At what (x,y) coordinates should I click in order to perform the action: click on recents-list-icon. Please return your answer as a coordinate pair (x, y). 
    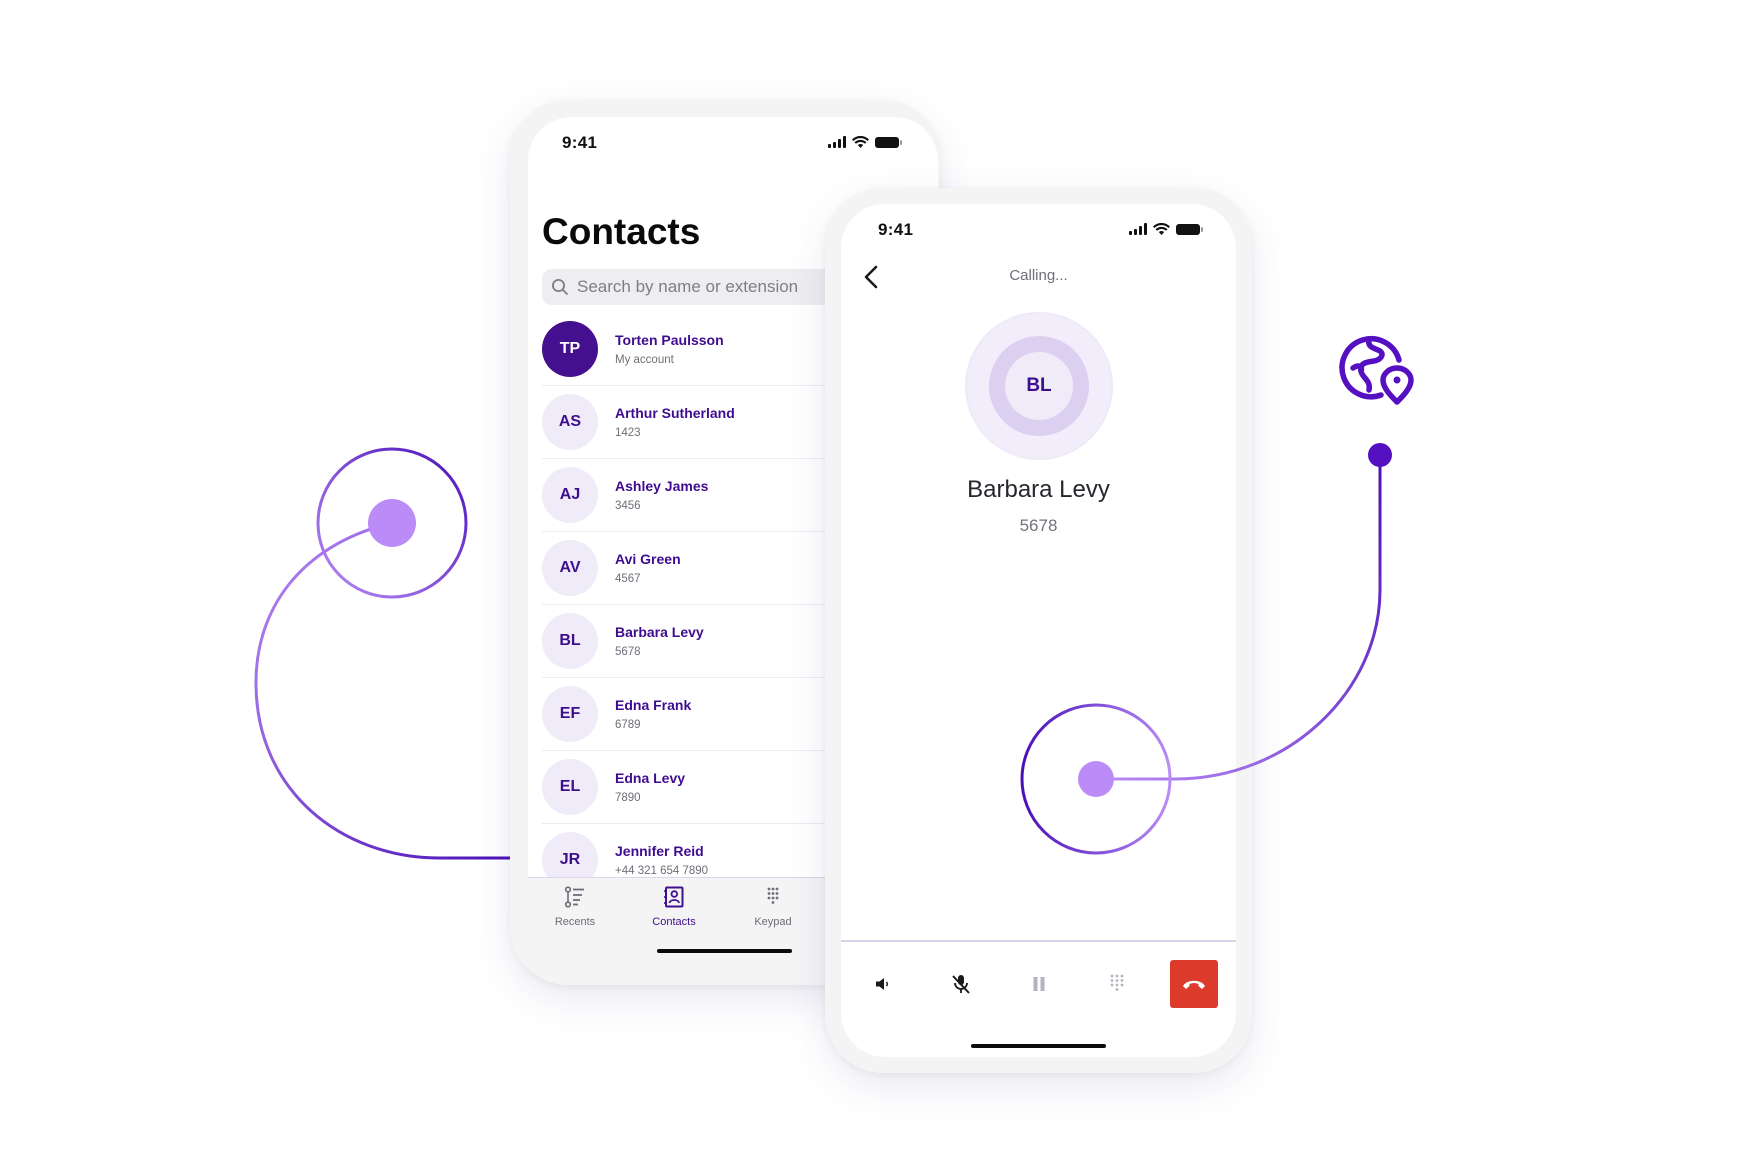
    Looking at the image, I should click on (574, 897).